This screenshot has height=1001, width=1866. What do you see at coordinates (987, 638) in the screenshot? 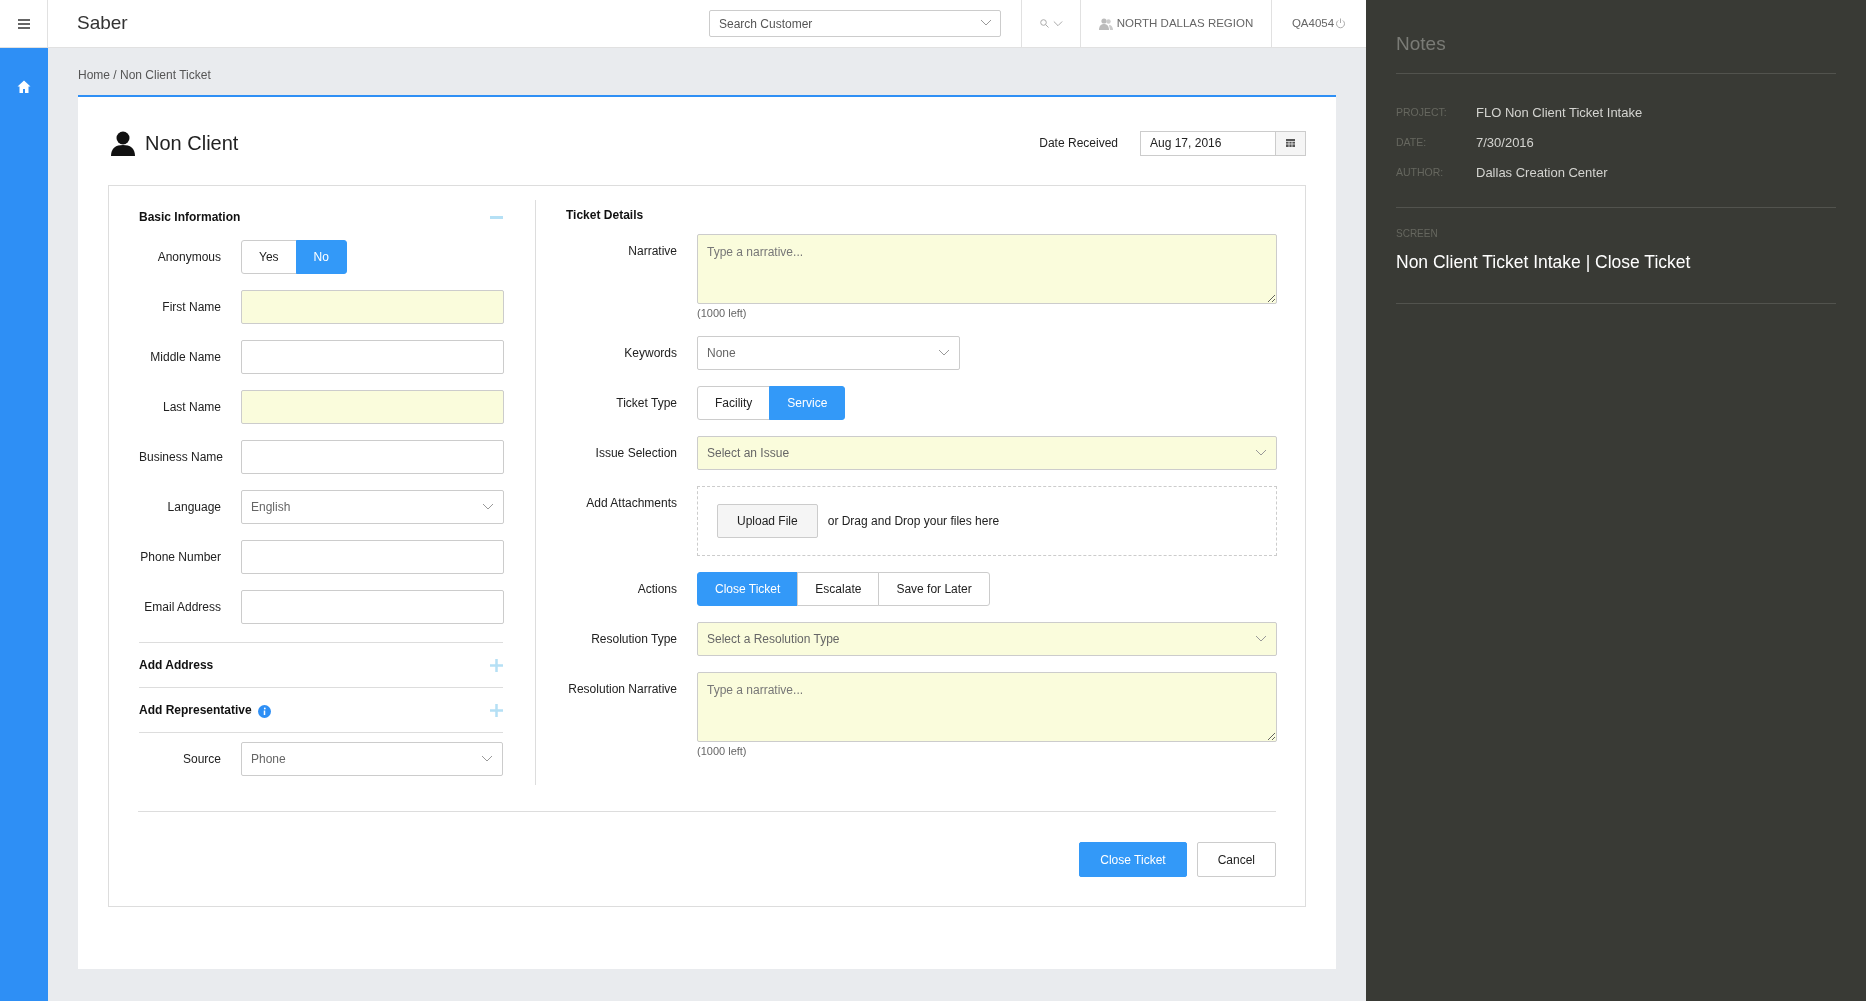
I see `dropdown: Select a Resolution Type` at bounding box center [987, 638].